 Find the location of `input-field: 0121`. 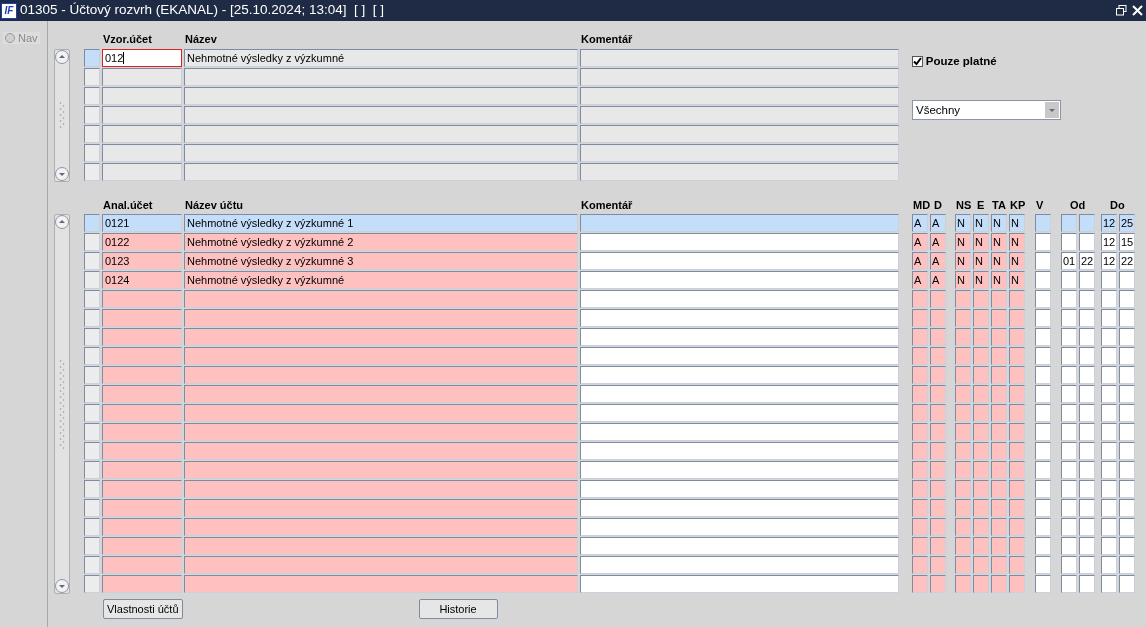

input-field: 0121 is located at coordinates (142, 223).